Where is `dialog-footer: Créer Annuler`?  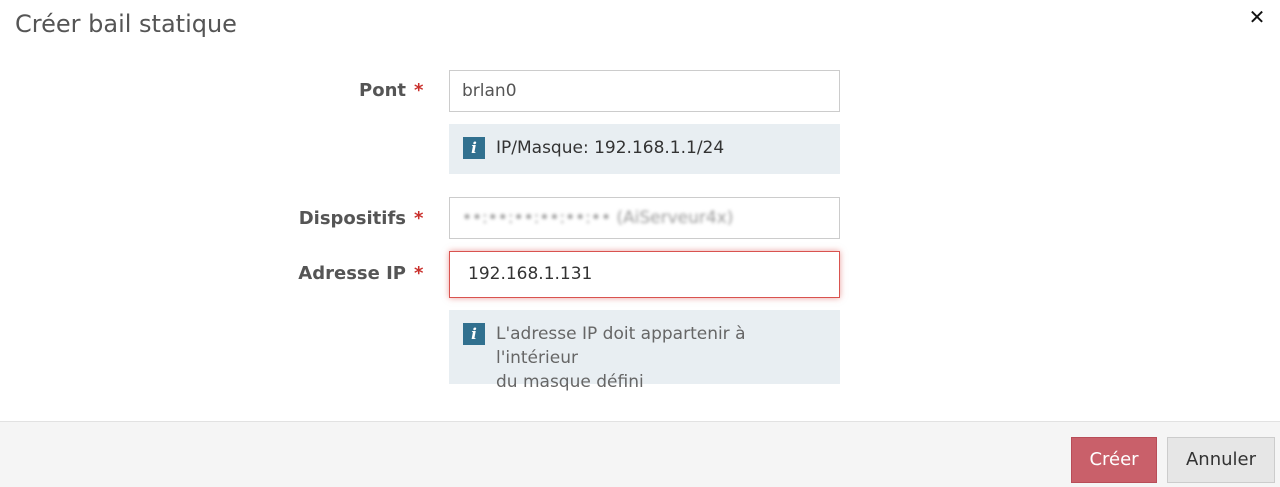
dialog-footer: Créer Annuler is located at coordinates (640, 454).